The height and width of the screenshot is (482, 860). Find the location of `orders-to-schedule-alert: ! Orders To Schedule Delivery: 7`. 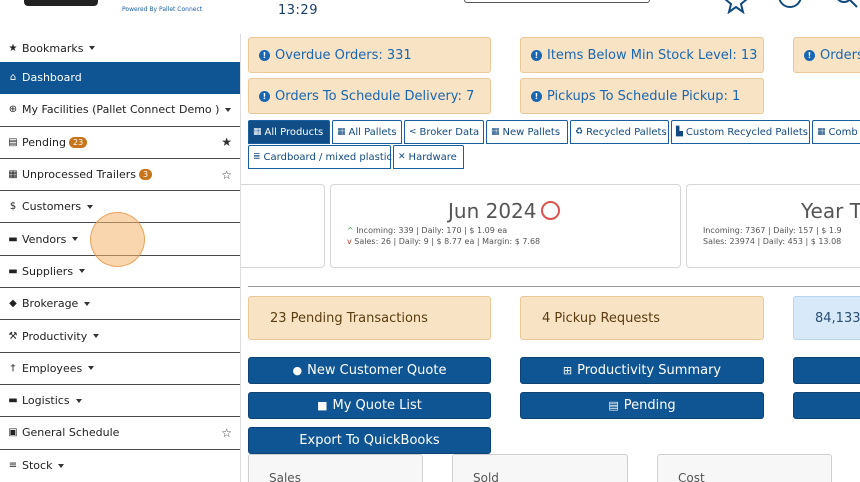

orders-to-schedule-alert: ! Orders To Schedule Delivery: 7 is located at coordinates (369, 96).